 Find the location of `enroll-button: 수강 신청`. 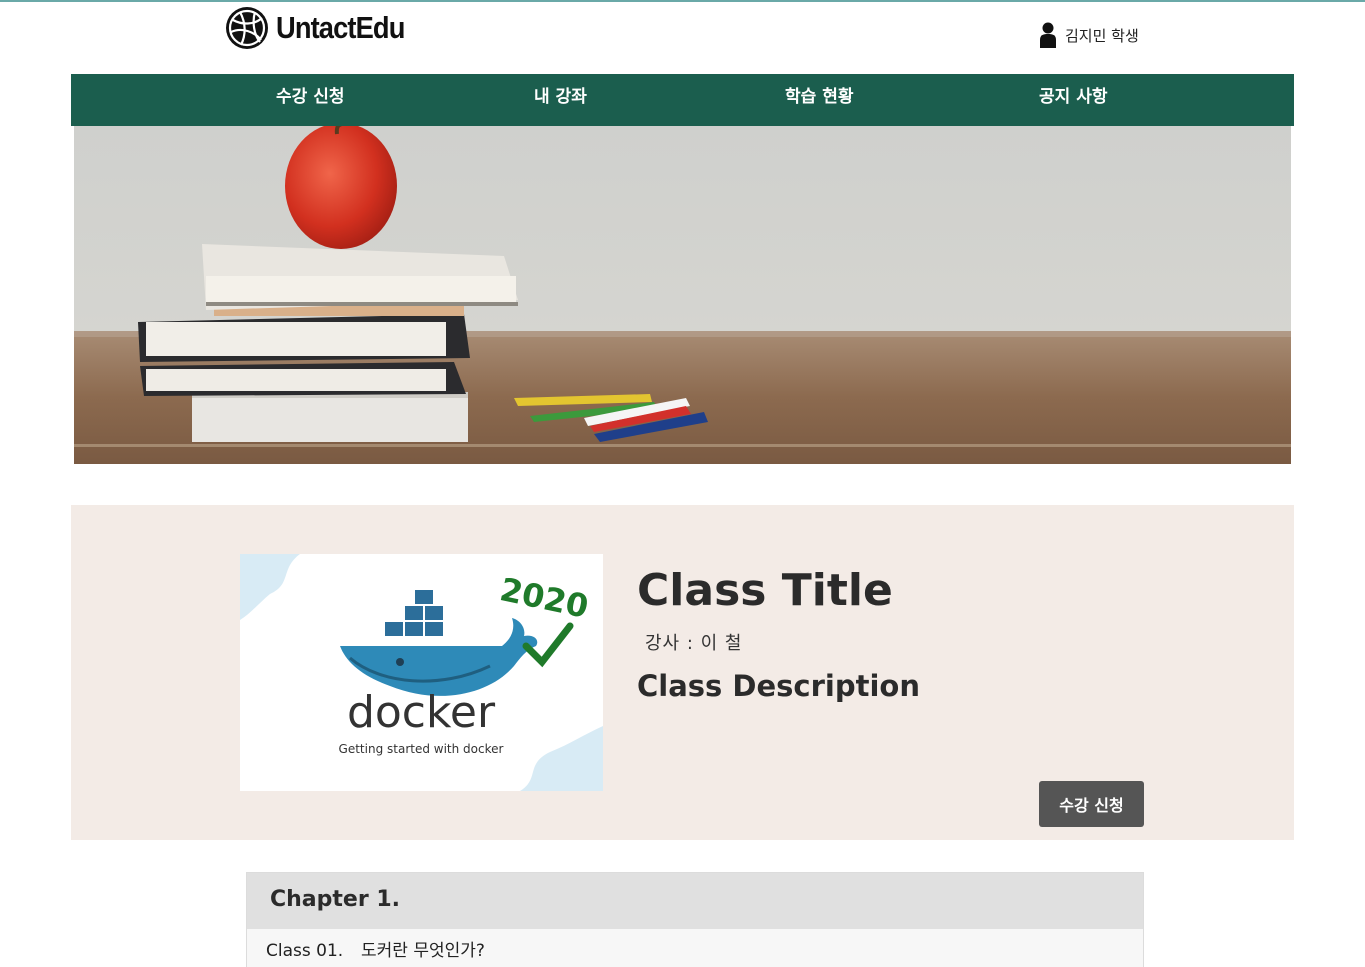

enroll-button: 수강 신청 is located at coordinates (1091, 804).